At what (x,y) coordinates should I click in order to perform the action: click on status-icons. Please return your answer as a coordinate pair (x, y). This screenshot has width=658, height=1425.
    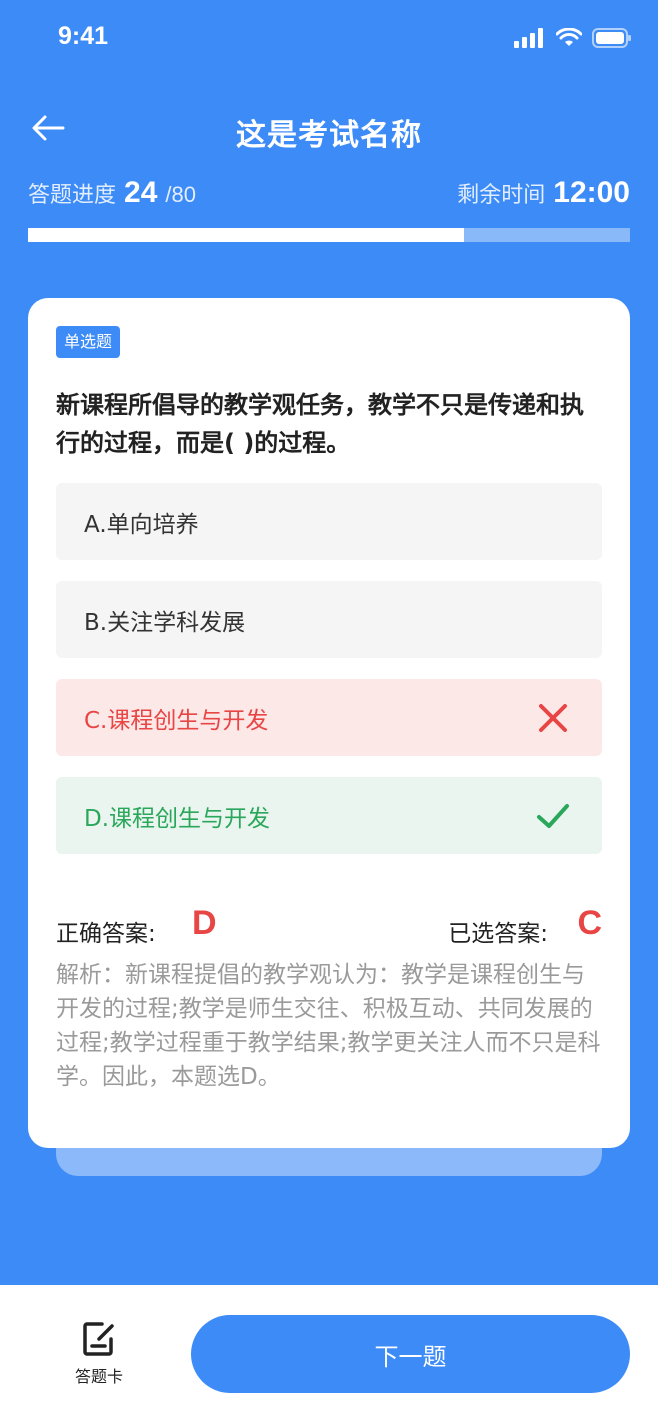
    Looking at the image, I should click on (573, 38).